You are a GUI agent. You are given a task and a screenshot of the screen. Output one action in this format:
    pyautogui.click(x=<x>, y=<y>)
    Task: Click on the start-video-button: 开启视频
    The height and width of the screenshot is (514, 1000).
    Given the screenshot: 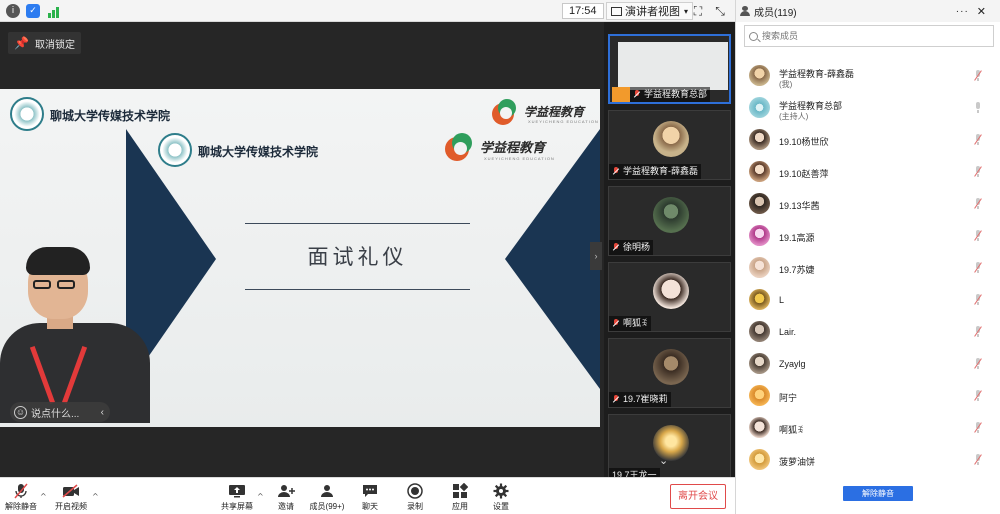 What is the action you would take?
    pyautogui.click(x=71, y=497)
    